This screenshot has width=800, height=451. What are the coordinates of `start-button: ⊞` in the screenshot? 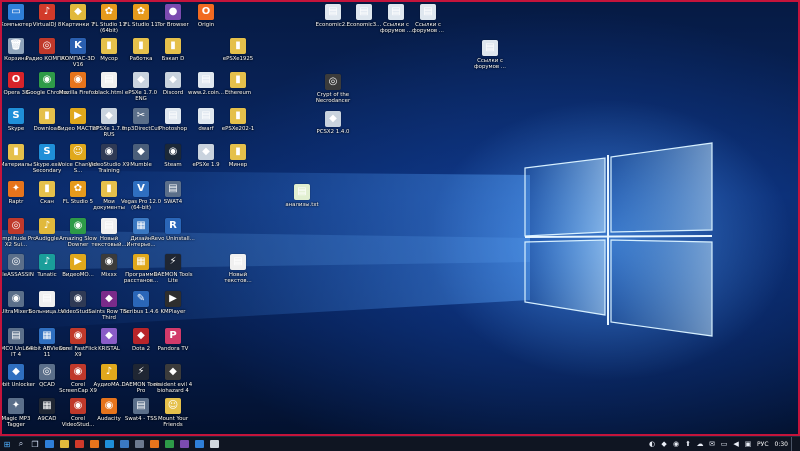 It's located at (7, 444).